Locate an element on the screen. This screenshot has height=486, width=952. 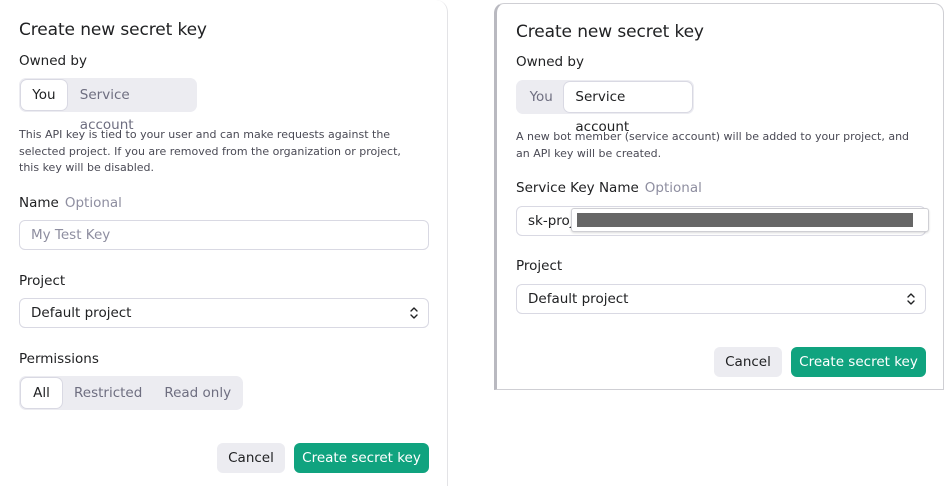
service-key-name-label-text: Service Key Name is located at coordinates (577, 188).